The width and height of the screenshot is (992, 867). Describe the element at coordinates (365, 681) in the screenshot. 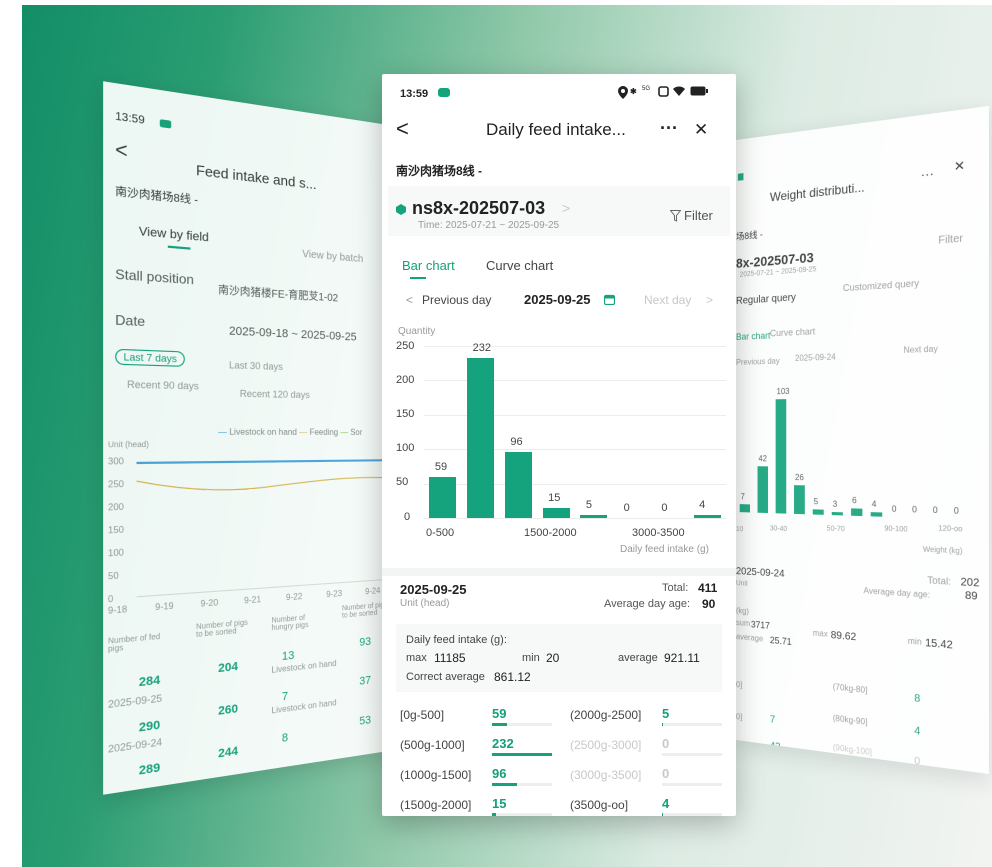

I see `row2-d: 37` at that location.